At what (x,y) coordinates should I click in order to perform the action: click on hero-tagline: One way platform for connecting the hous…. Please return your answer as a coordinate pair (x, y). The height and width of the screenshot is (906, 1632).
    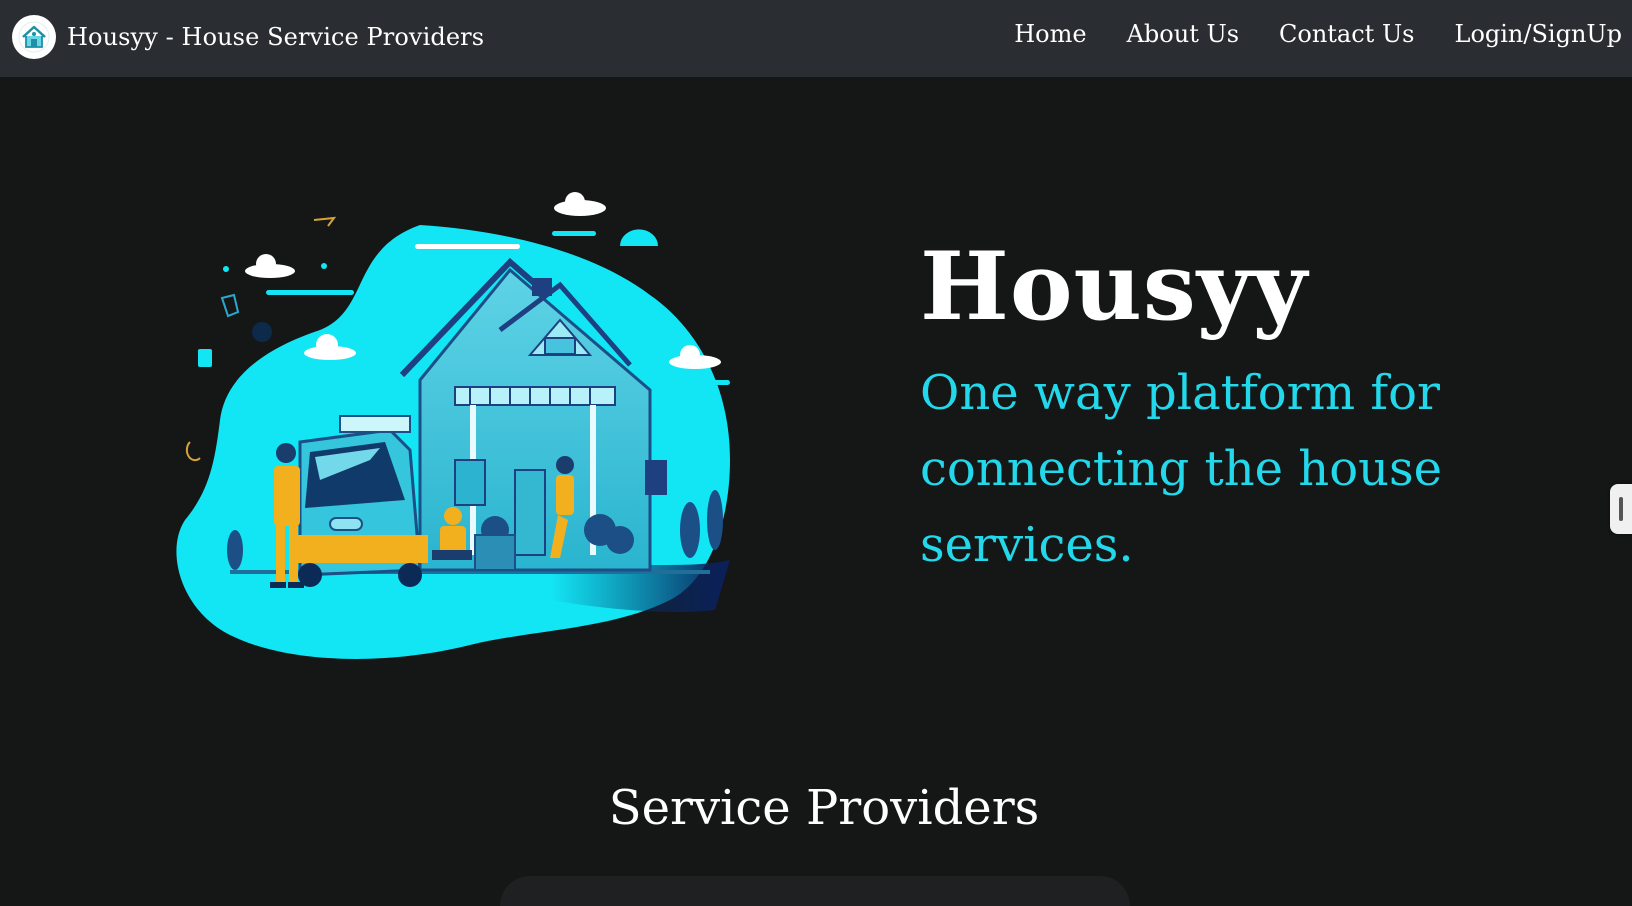
    Looking at the image, I should click on (1181, 469).